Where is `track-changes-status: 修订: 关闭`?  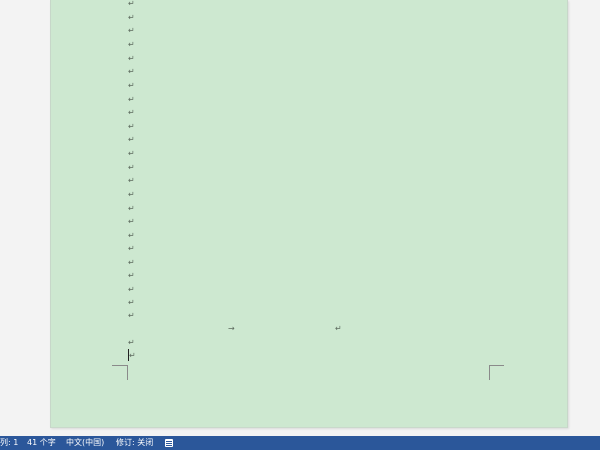 track-changes-status: 修订: 关闭 is located at coordinates (134, 443).